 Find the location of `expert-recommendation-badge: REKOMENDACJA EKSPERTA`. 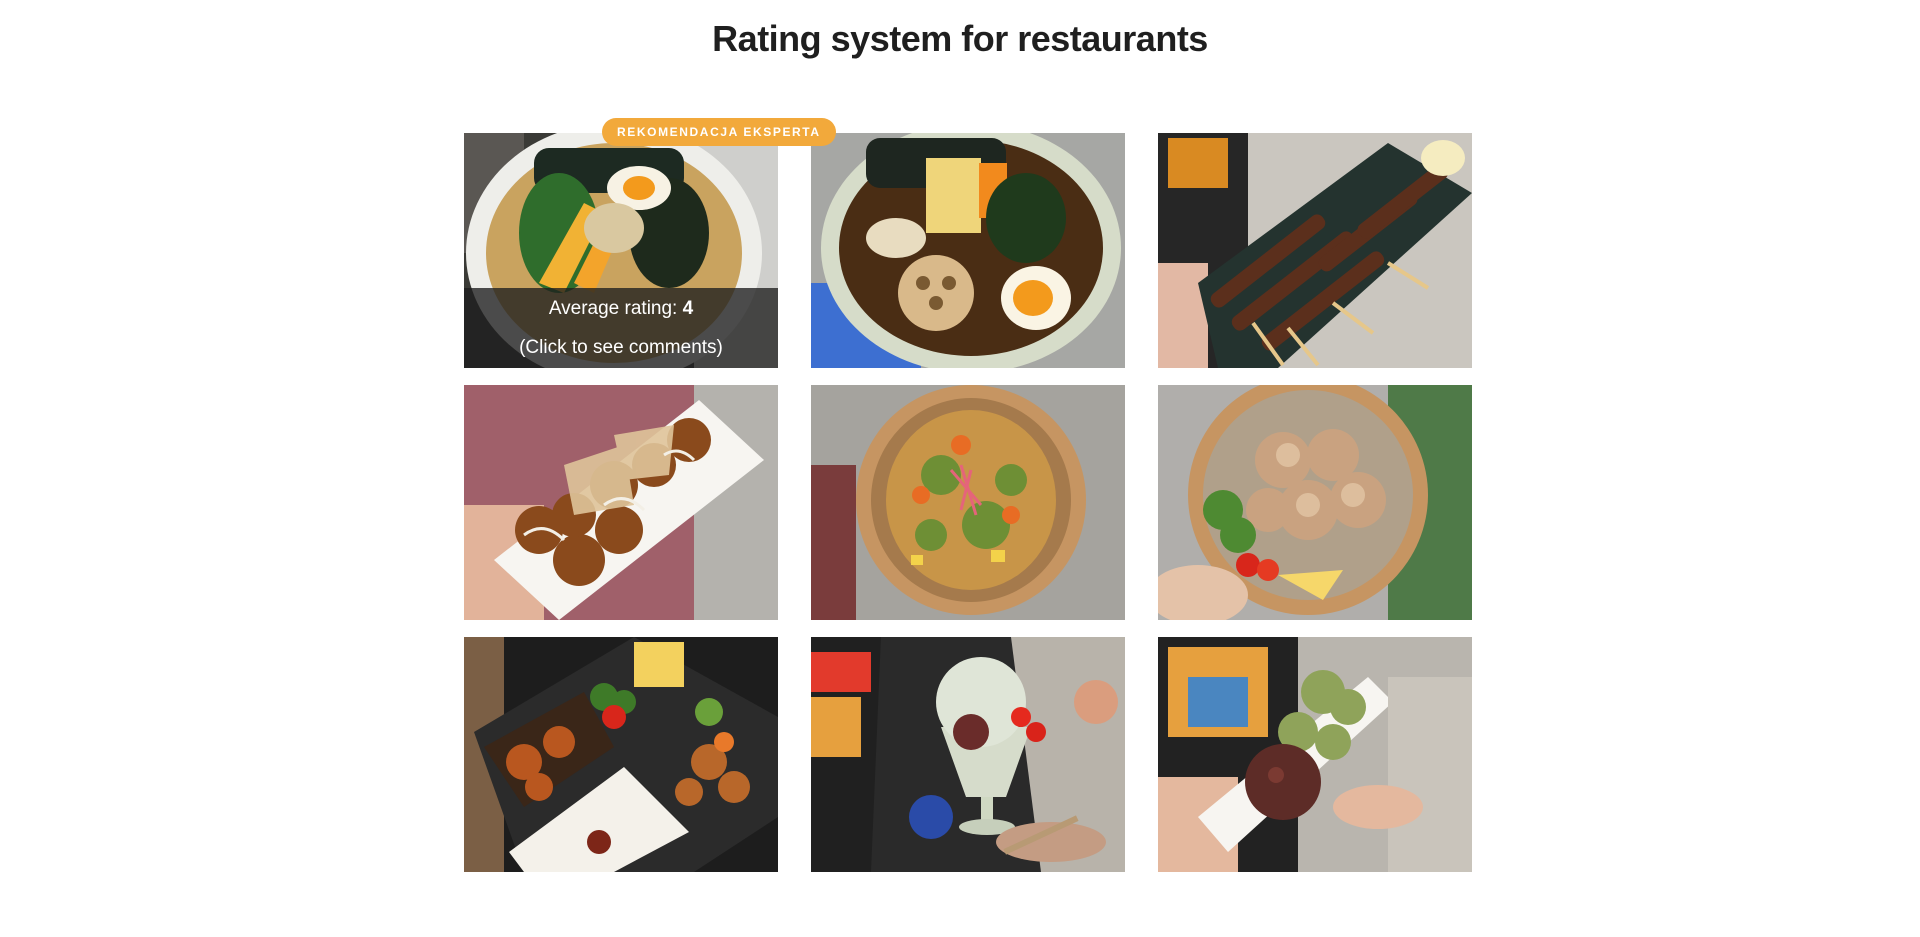

expert-recommendation-badge: REKOMENDACJA EKSPERTA is located at coordinates (719, 132).